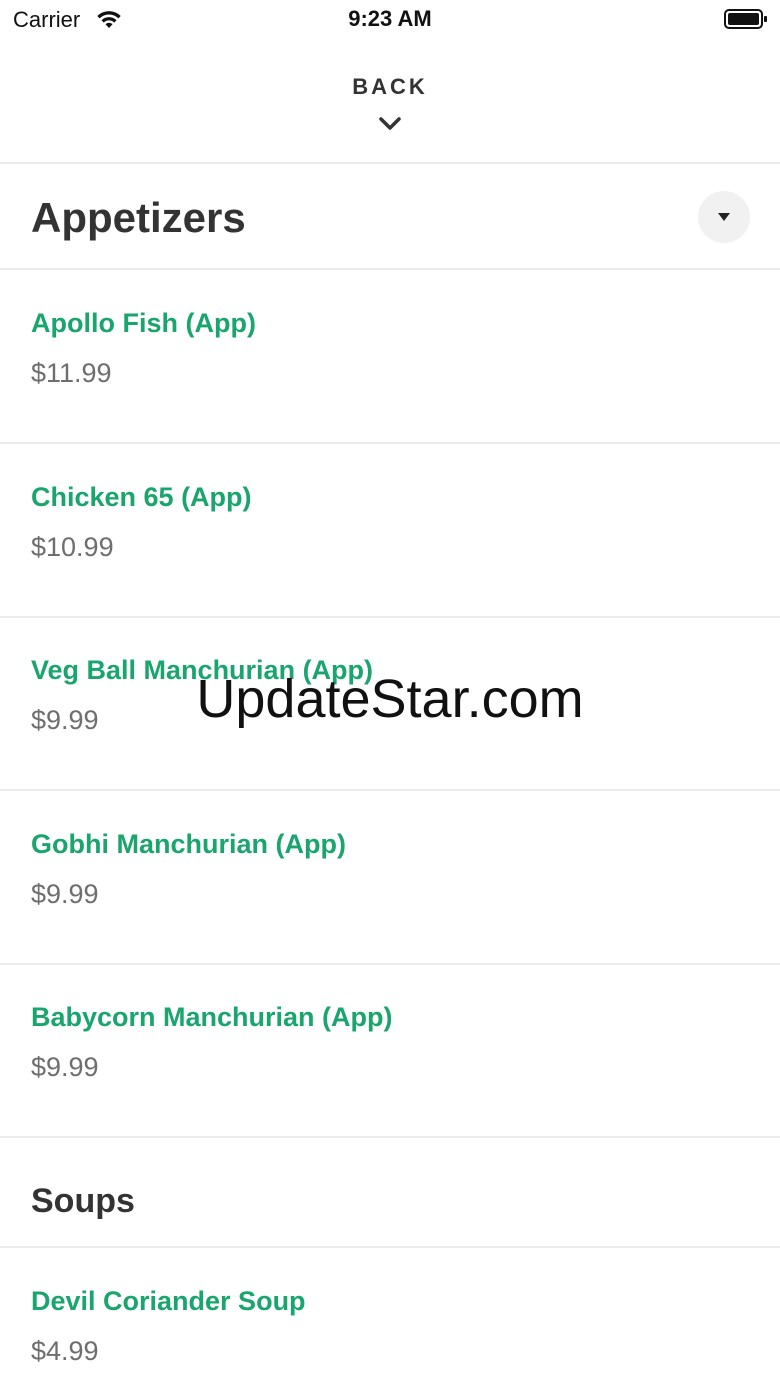 The height and width of the screenshot is (1387, 780). Describe the element at coordinates (390, 704) in the screenshot. I see `menu-item: Veg Ball Manchurian (App) $9.99` at that location.